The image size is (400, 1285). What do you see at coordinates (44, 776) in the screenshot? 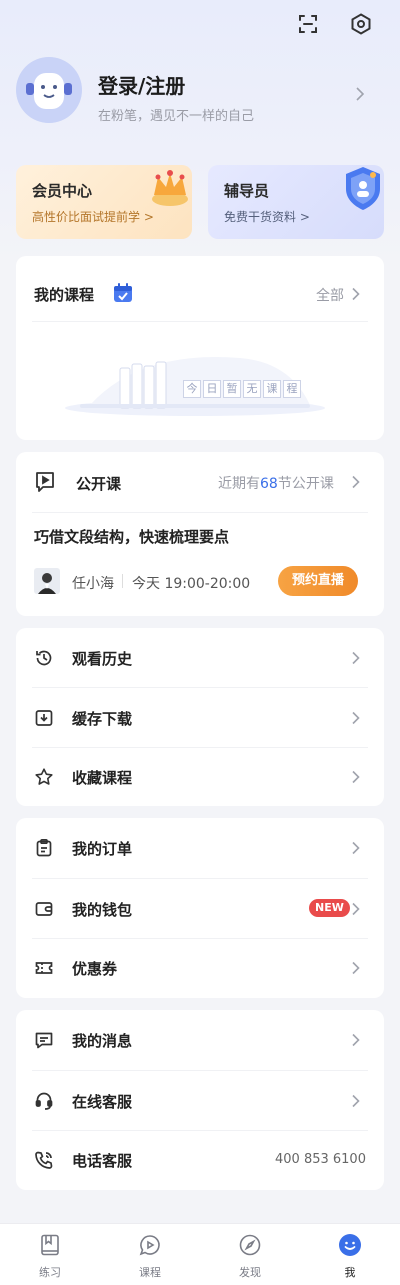
I see `star-icon` at bounding box center [44, 776].